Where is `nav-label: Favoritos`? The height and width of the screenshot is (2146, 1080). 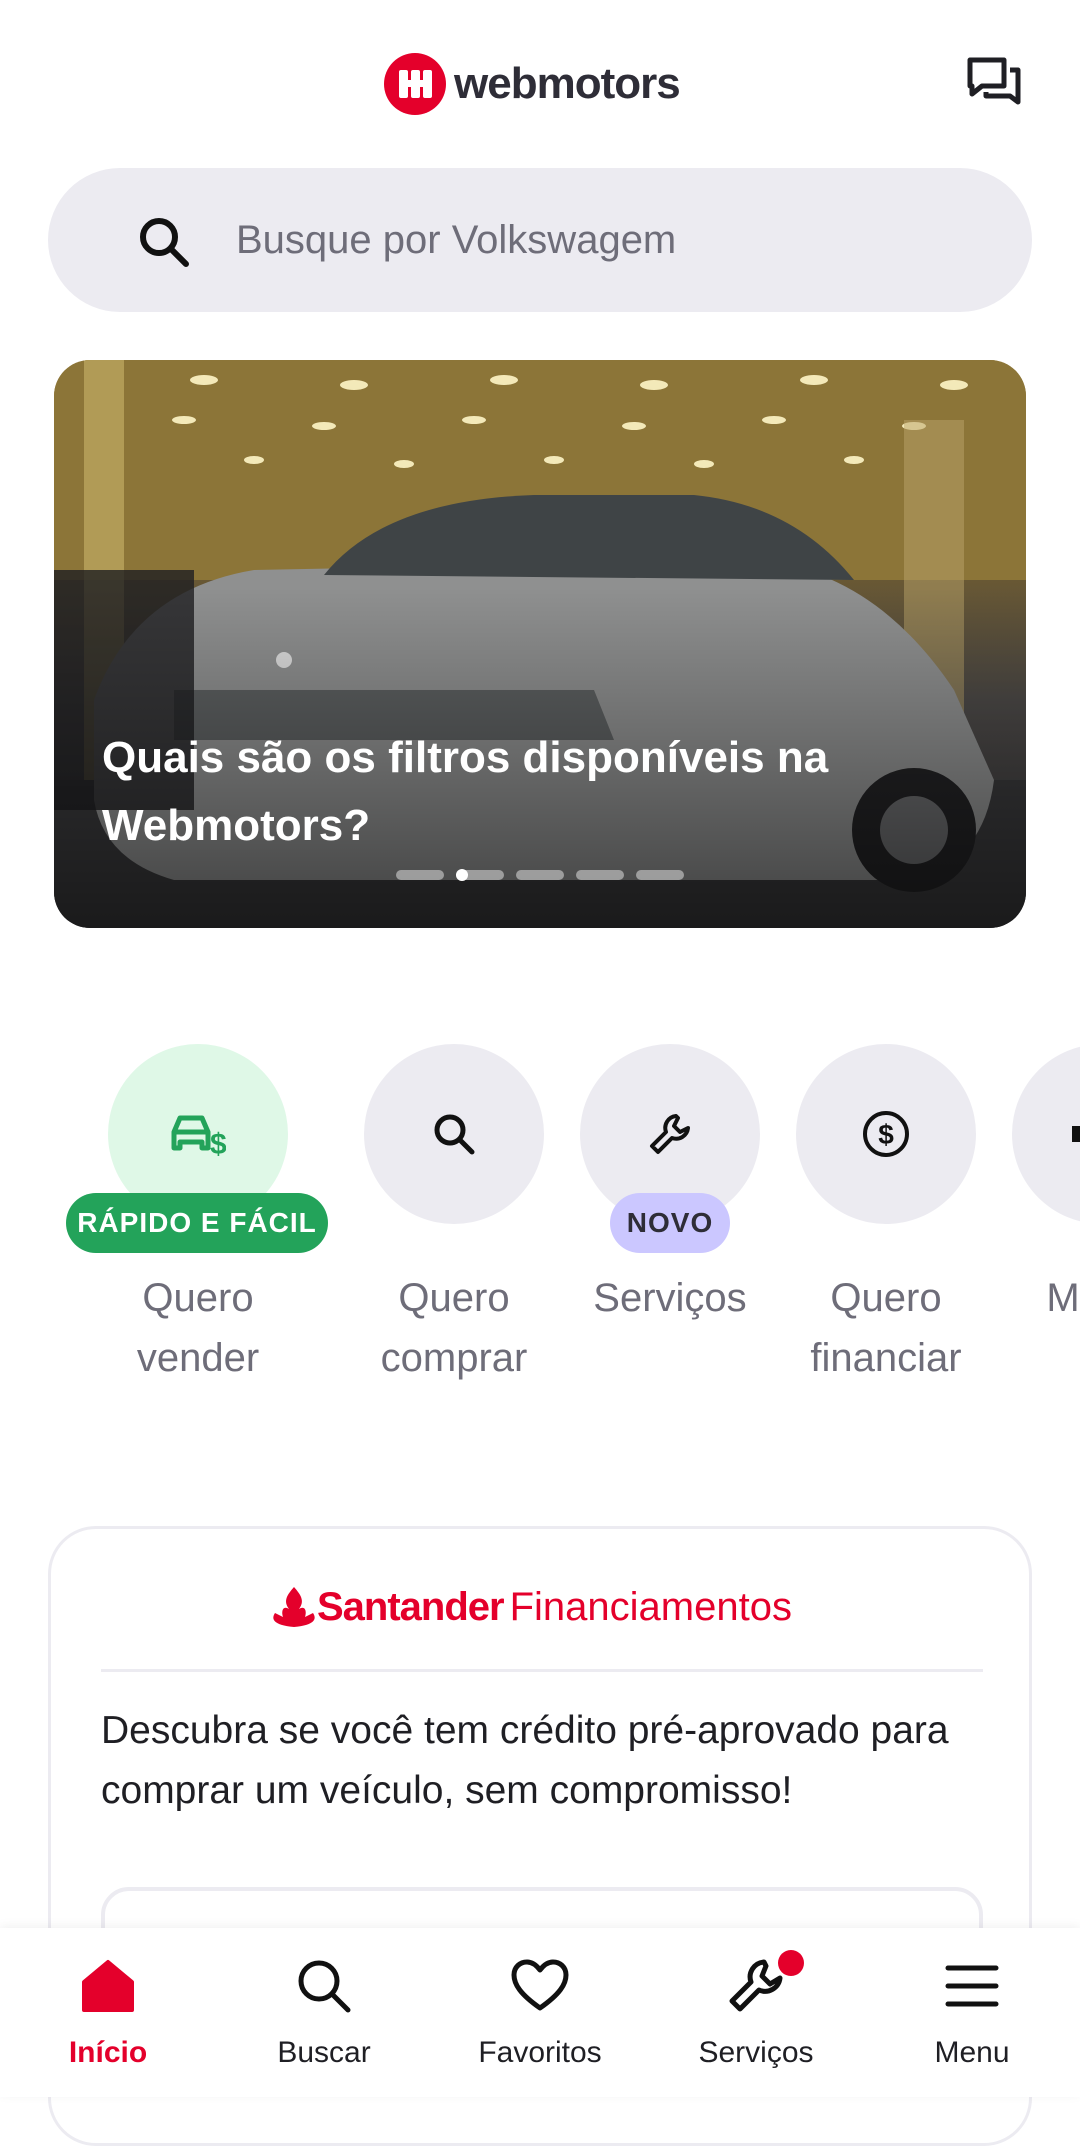 nav-label: Favoritos is located at coordinates (540, 2052).